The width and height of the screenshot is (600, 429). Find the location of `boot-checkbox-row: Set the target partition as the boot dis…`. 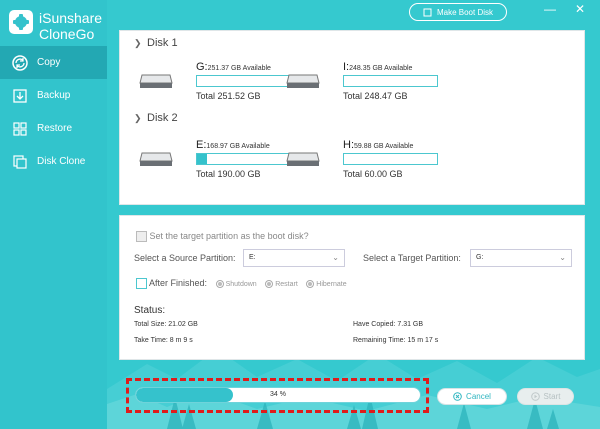

boot-checkbox-row: Set the target partition as the boot dis… is located at coordinates (222, 237).